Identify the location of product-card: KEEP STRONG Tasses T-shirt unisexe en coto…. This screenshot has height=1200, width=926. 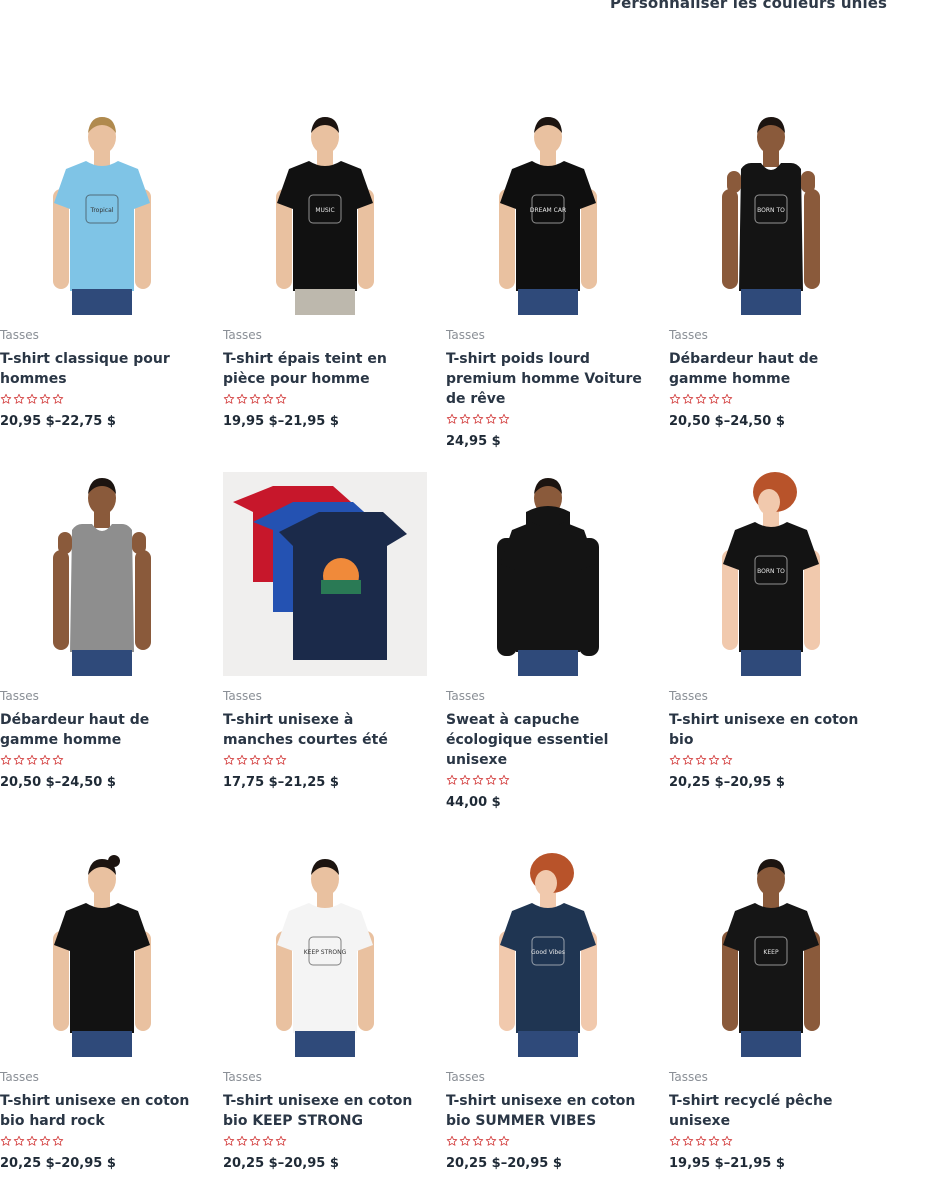
(325, 1013).